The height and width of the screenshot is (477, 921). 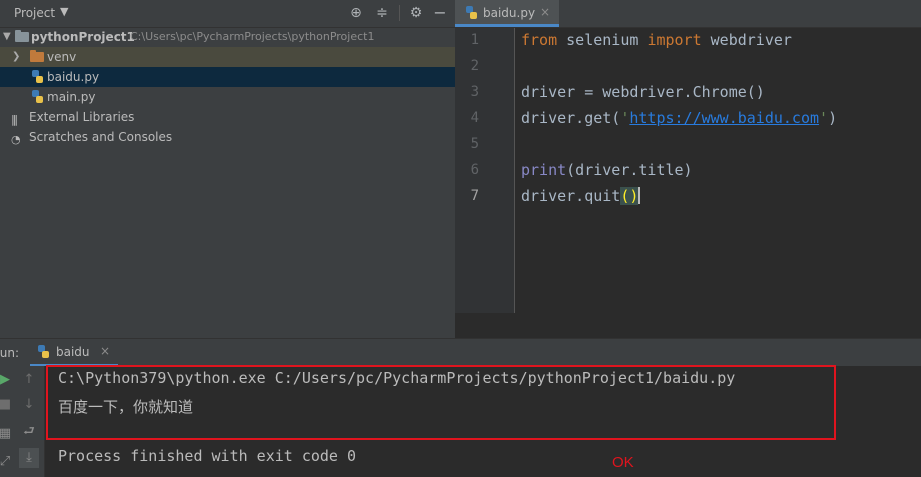 I want to click on line-number: 4, so click(x=474, y=118).